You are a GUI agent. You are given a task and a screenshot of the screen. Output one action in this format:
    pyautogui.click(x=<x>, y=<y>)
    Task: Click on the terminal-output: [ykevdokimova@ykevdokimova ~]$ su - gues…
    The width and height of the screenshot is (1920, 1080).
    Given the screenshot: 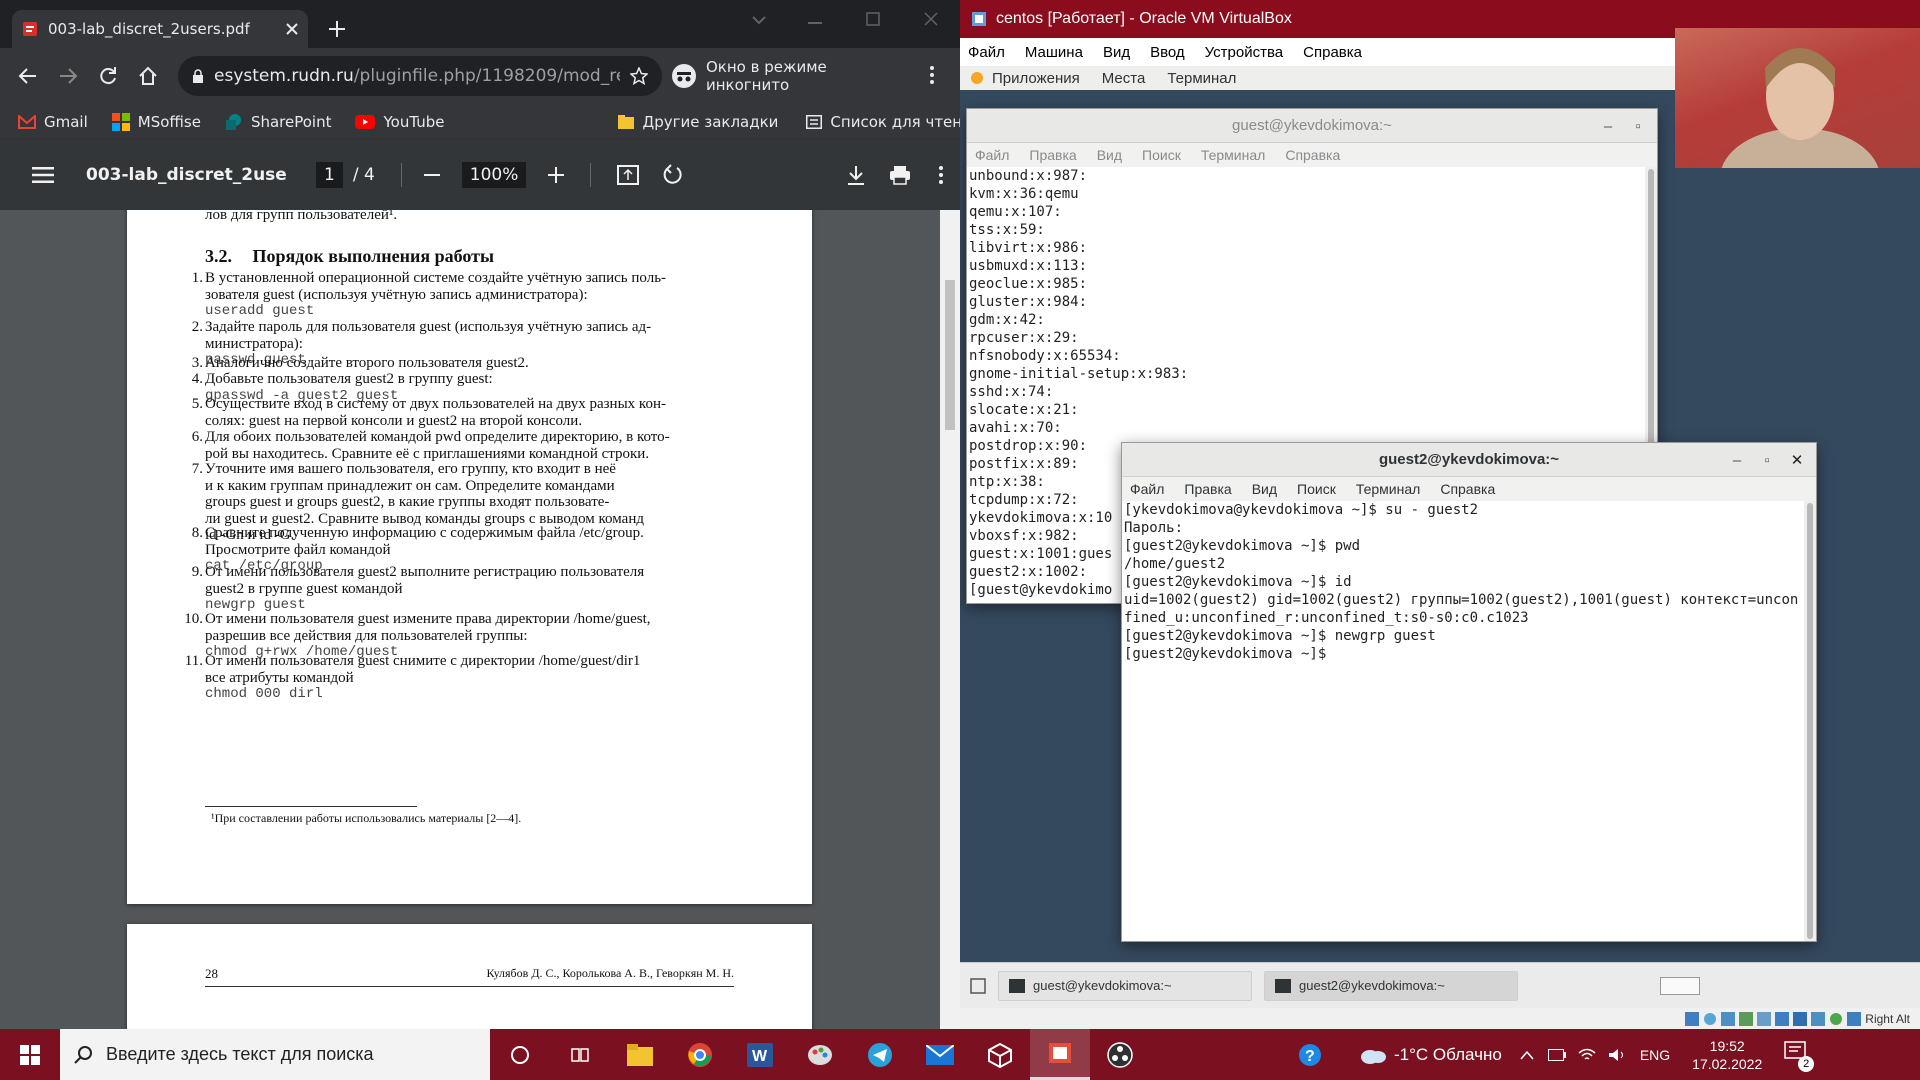 What is the action you would take?
    pyautogui.click(x=1463, y=721)
    